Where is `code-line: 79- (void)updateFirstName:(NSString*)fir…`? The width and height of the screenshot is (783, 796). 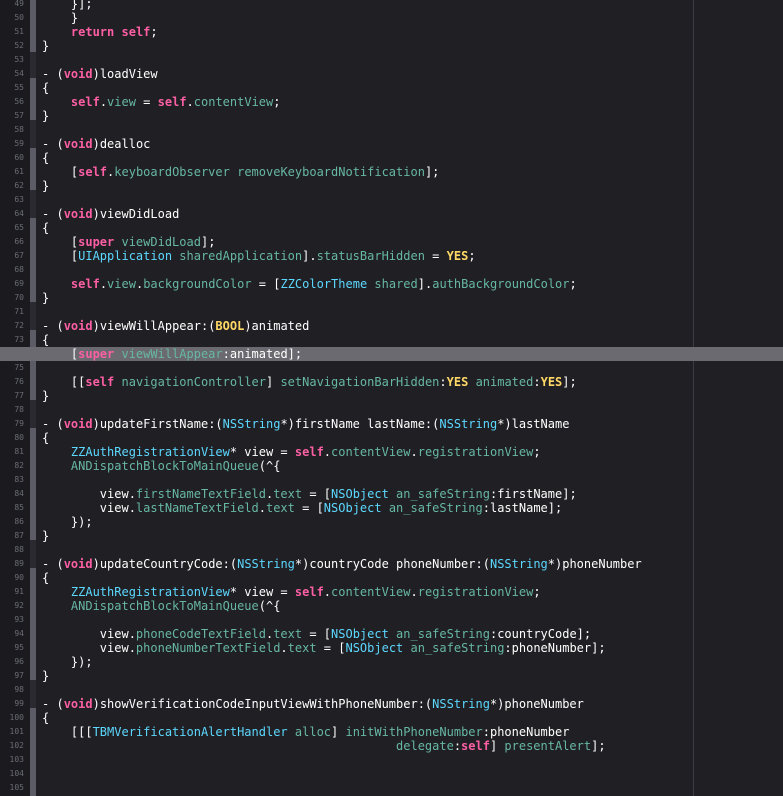
code-line: 79- (void)updateFirstName:(NSString*)fir… is located at coordinates (391, 424).